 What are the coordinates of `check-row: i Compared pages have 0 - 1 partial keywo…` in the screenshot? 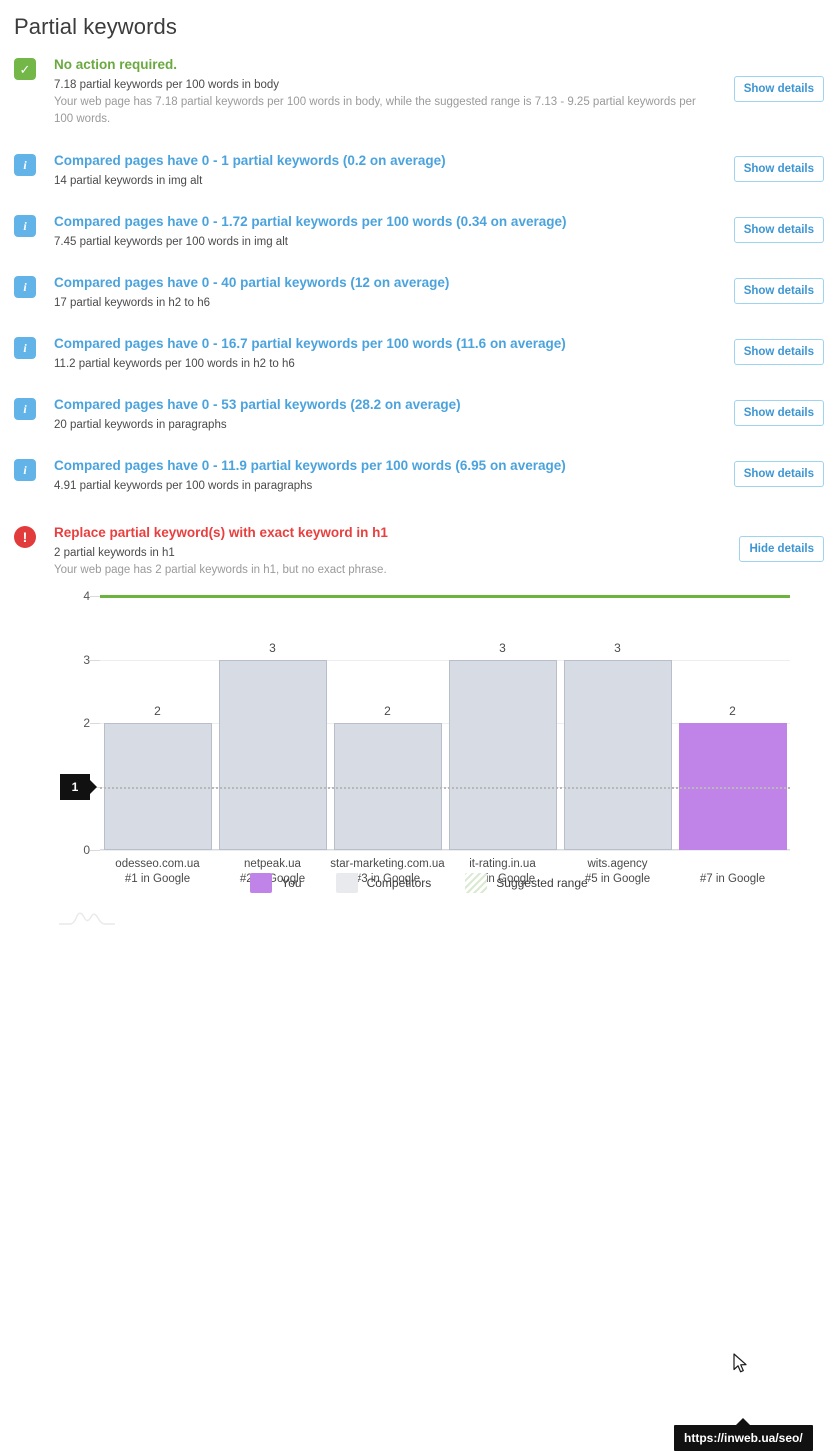 It's located at (419, 170).